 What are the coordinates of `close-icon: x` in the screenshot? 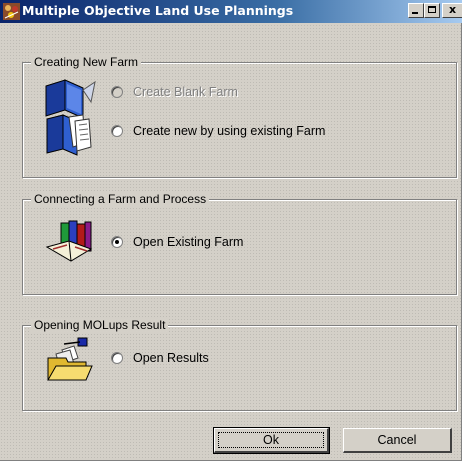 It's located at (452, 9).